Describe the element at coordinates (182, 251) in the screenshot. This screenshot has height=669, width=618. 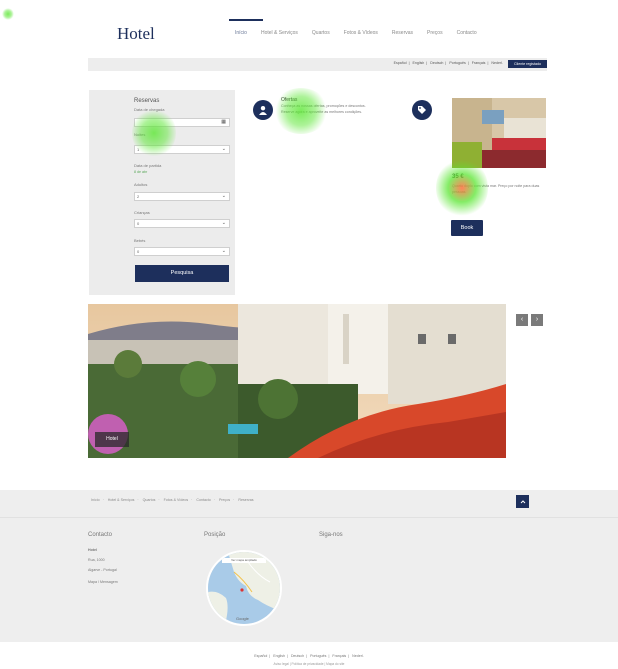
I see `babies-select: 0 ⌄` at that location.